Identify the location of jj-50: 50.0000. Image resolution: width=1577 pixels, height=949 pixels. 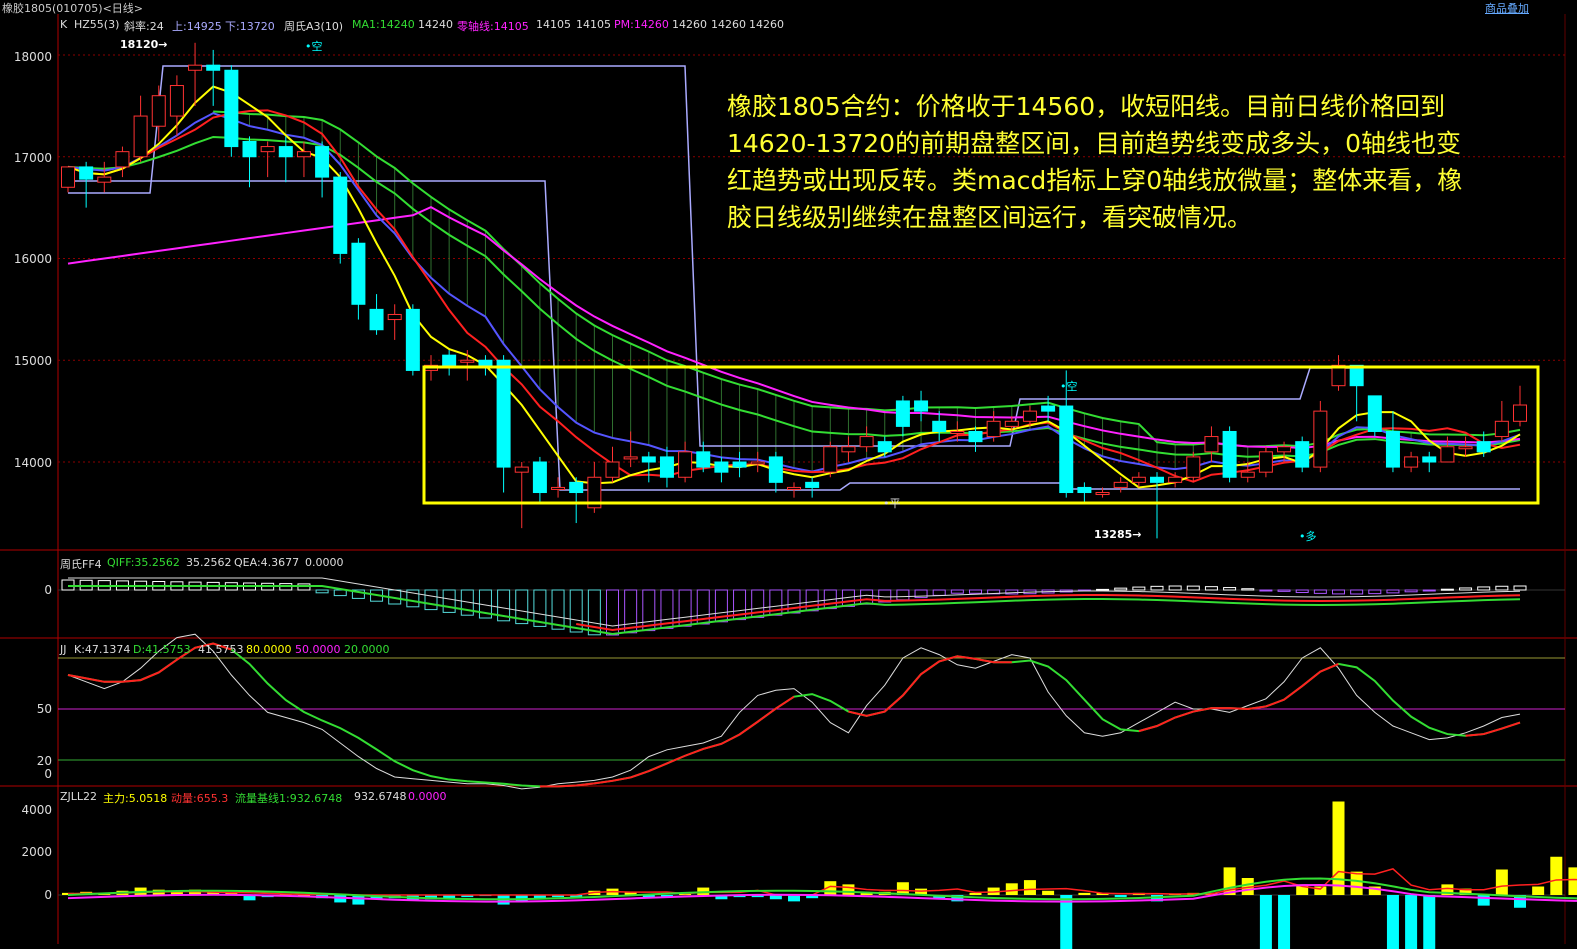
(318, 649).